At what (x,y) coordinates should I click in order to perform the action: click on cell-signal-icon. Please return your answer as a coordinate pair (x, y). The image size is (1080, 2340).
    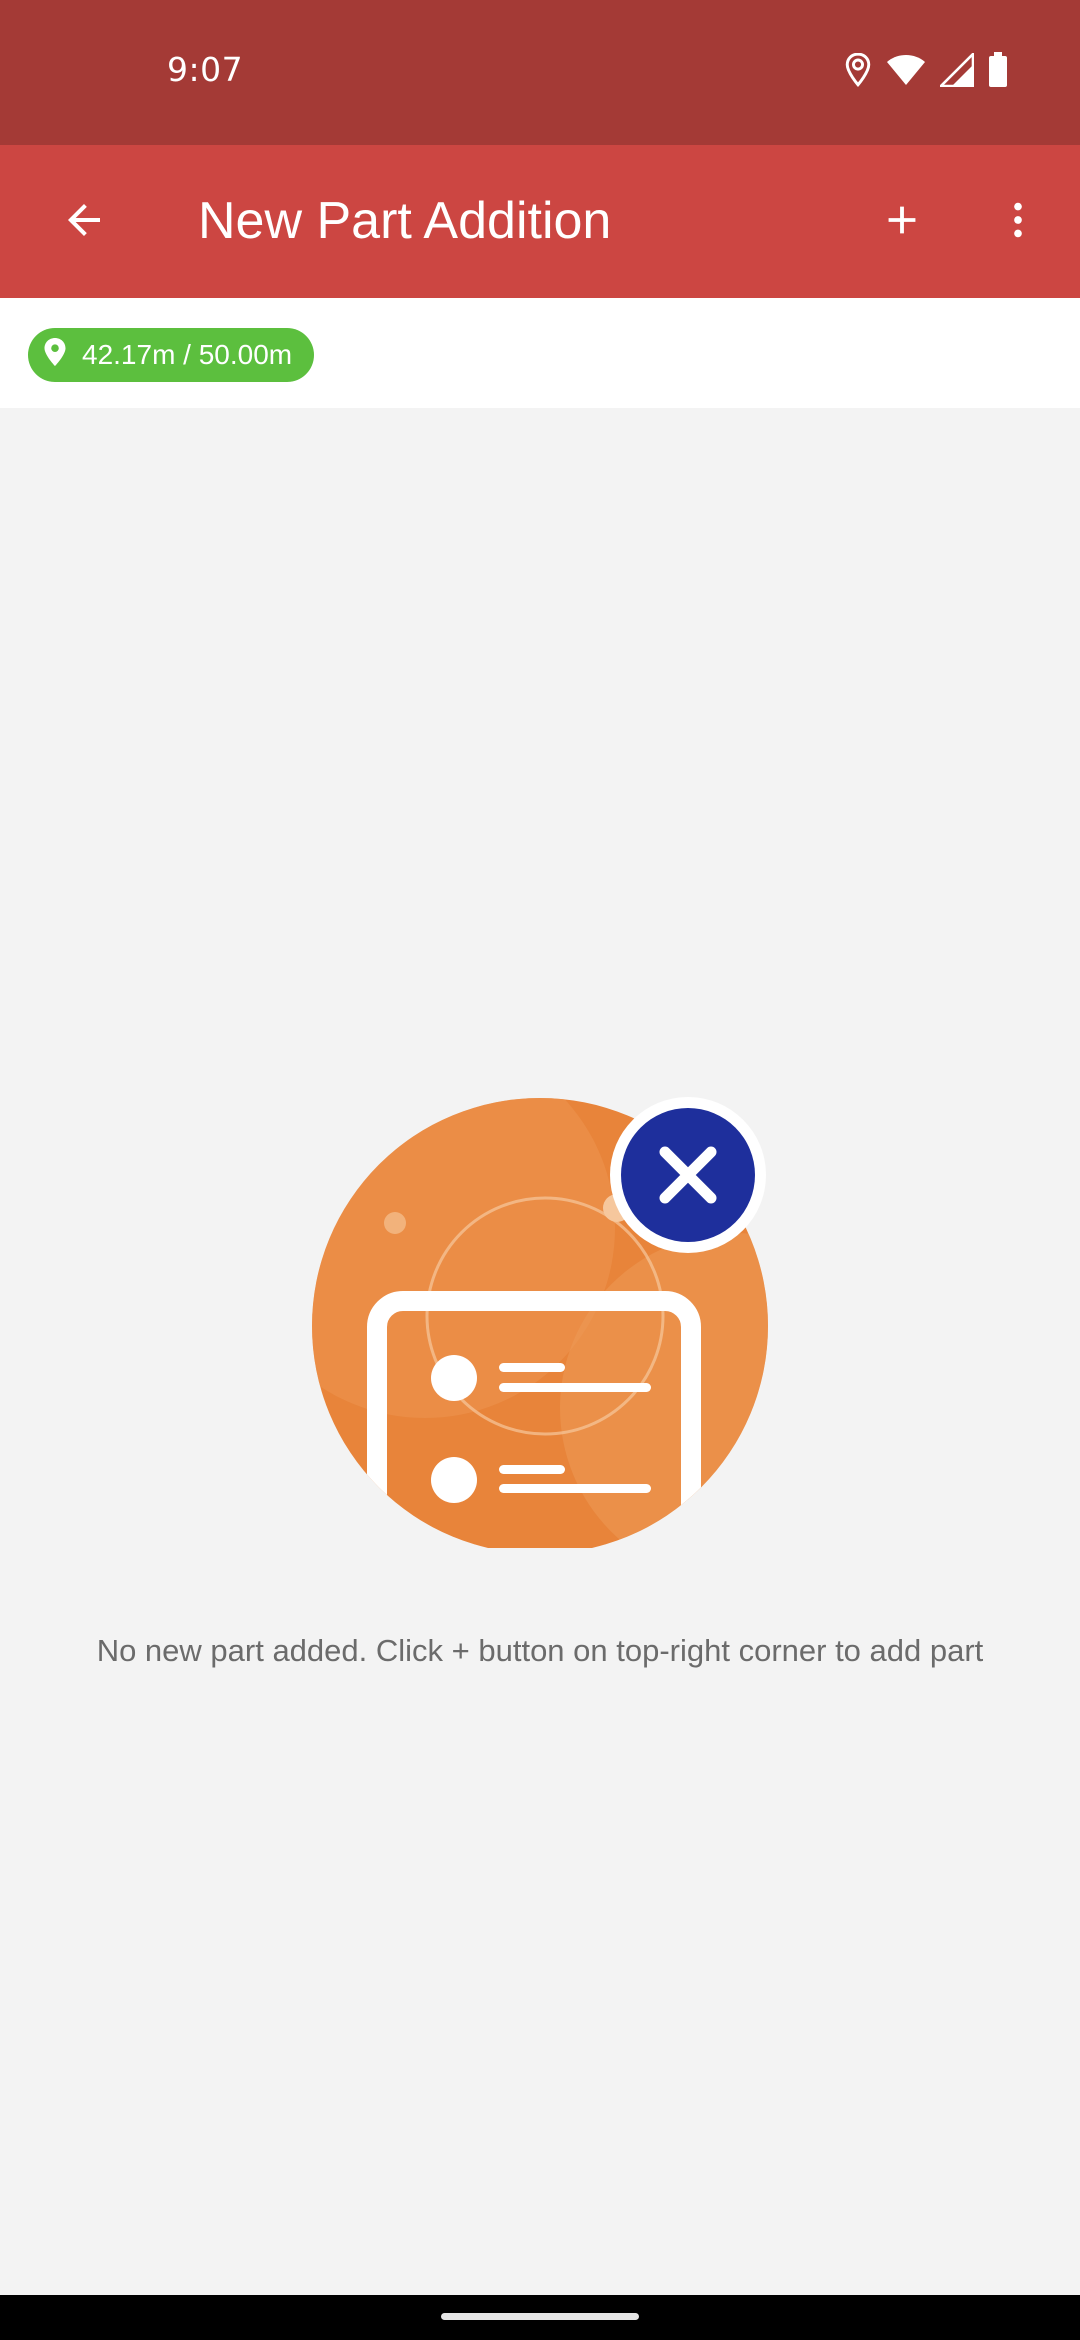
    Looking at the image, I should click on (956, 71).